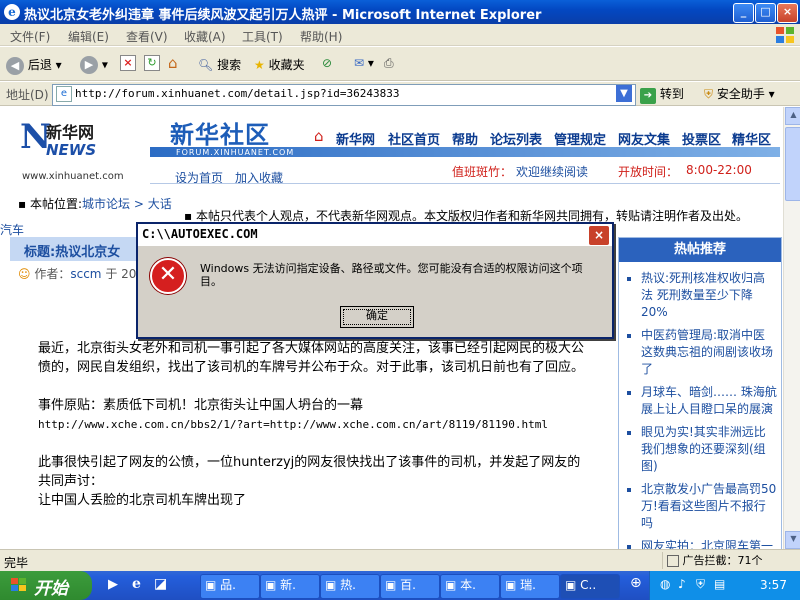 This screenshot has height=600, width=800. I want to click on smiley-icon: ☺, so click(24, 274).